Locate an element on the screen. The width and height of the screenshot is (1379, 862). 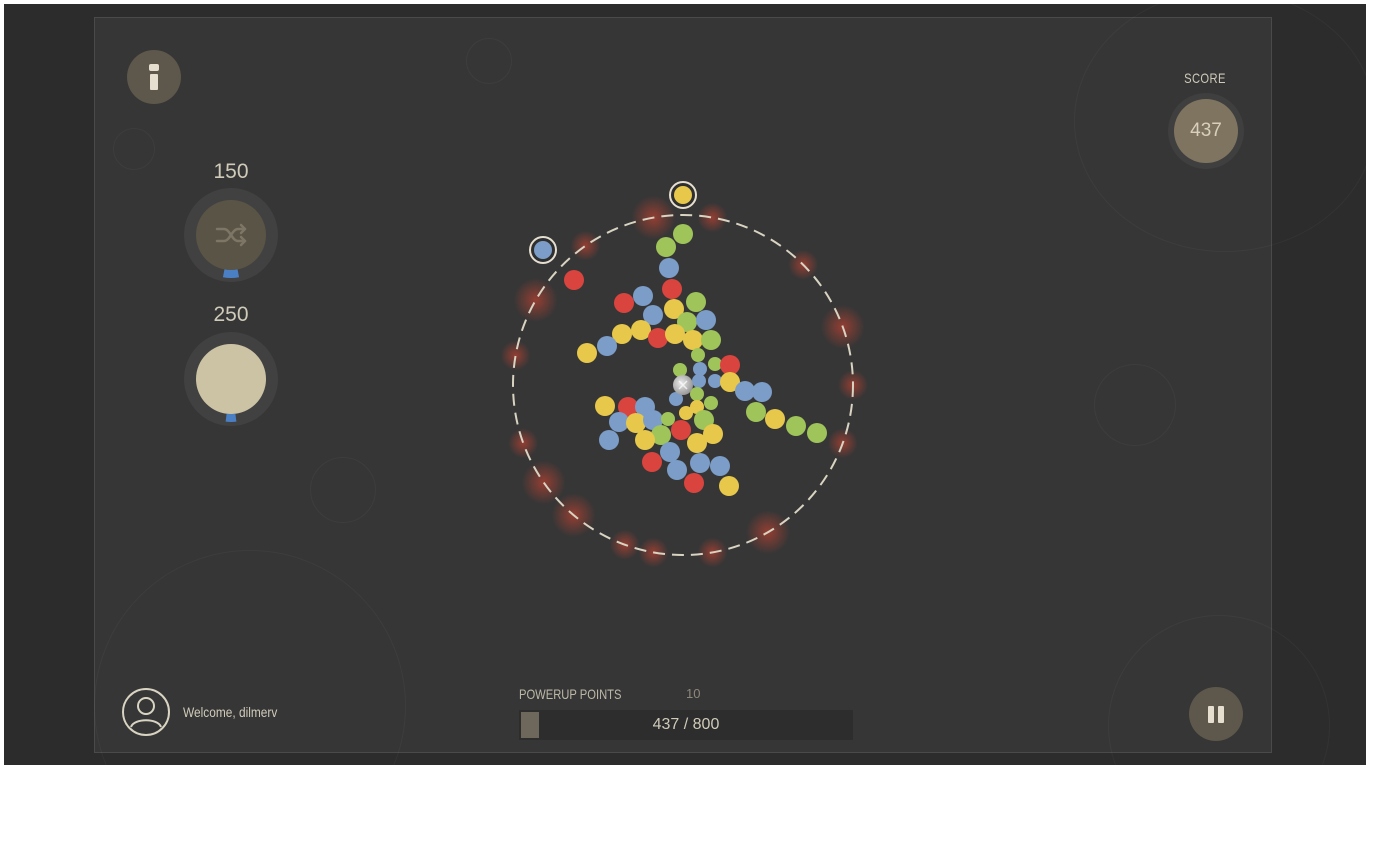
pause-button is located at coordinates (1216, 714).